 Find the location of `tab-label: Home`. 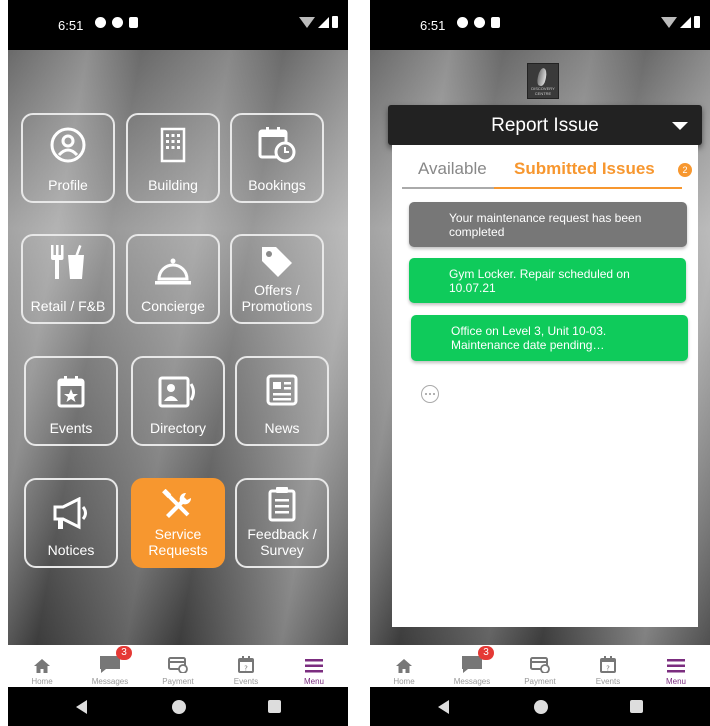

tab-label: Home is located at coordinates (404, 681).